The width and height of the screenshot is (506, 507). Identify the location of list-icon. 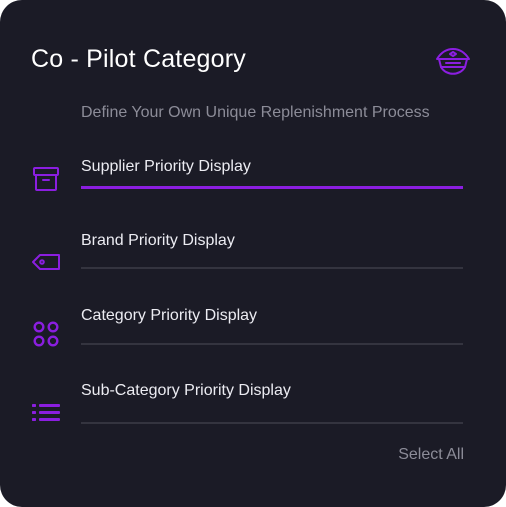
(46, 412).